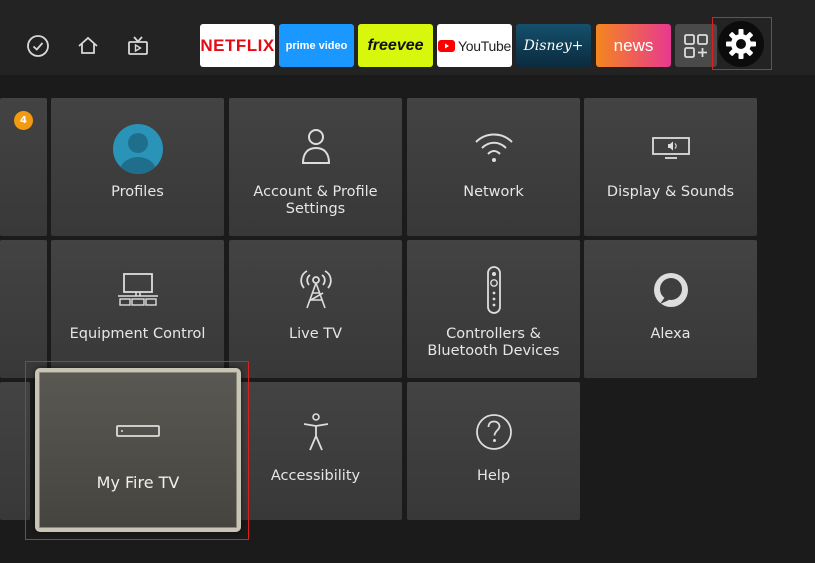  What do you see at coordinates (447, 45) in the screenshot?
I see `youtube-play-icon` at bounding box center [447, 45].